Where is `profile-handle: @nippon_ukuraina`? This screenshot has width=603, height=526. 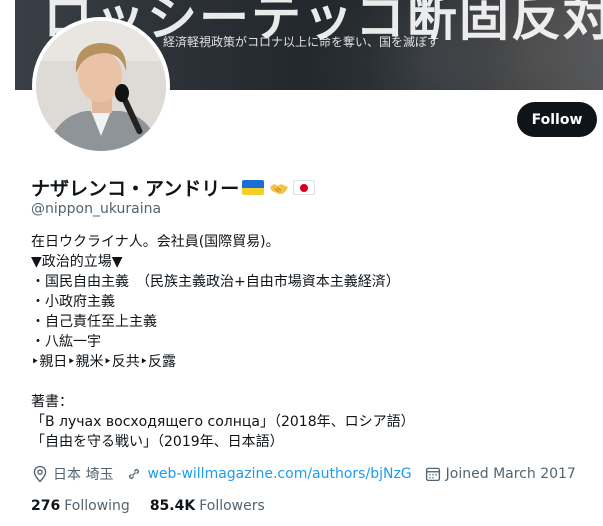
profile-handle: @nippon_ukuraina is located at coordinates (96, 209).